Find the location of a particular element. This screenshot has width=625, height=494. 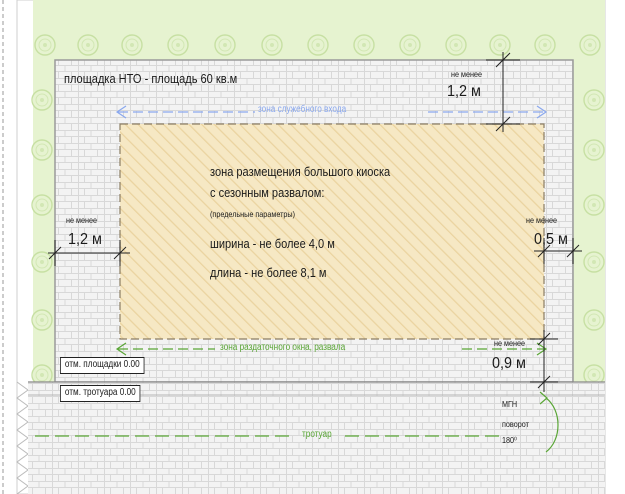

dim-left-value: 1,2 м is located at coordinates (85, 239).